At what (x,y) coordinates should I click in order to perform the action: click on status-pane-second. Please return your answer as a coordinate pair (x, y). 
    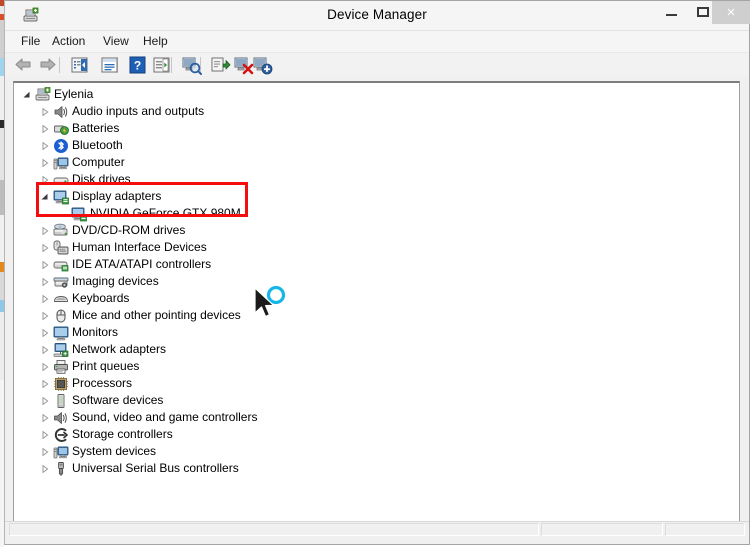
    Looking at the image, I should click on (602, 529).